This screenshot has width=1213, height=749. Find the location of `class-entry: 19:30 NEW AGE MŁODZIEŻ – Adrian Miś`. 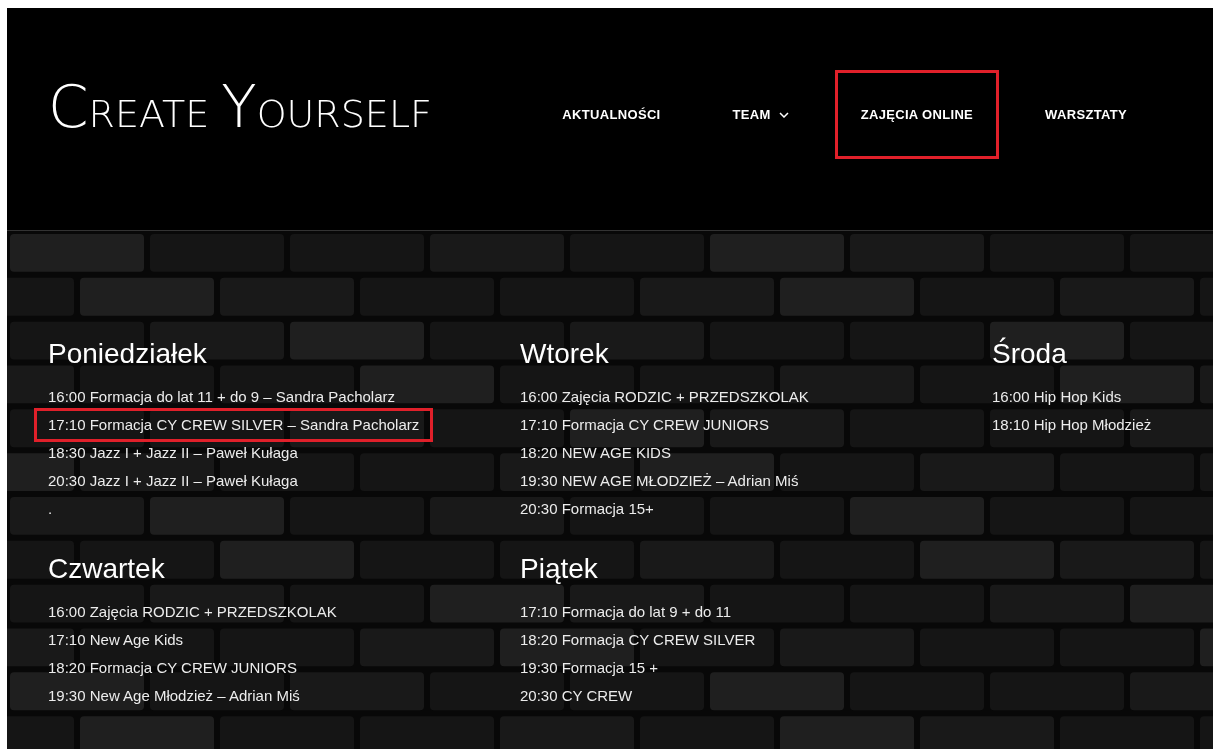

class-entry: 19:30 NEW AGE MŁODZIEŻ – Adrian Miś is located at coordinates (659, 481).